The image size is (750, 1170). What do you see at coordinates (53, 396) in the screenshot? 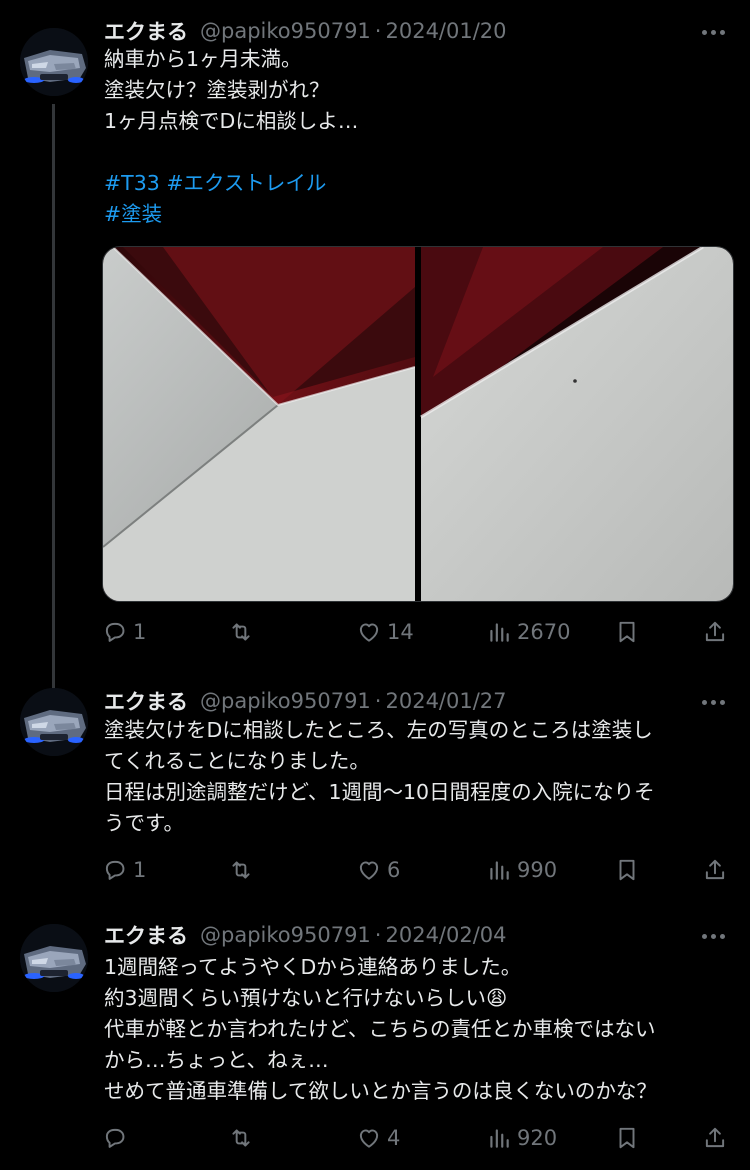
I see `thread-line` at bounding box center [53, 396].